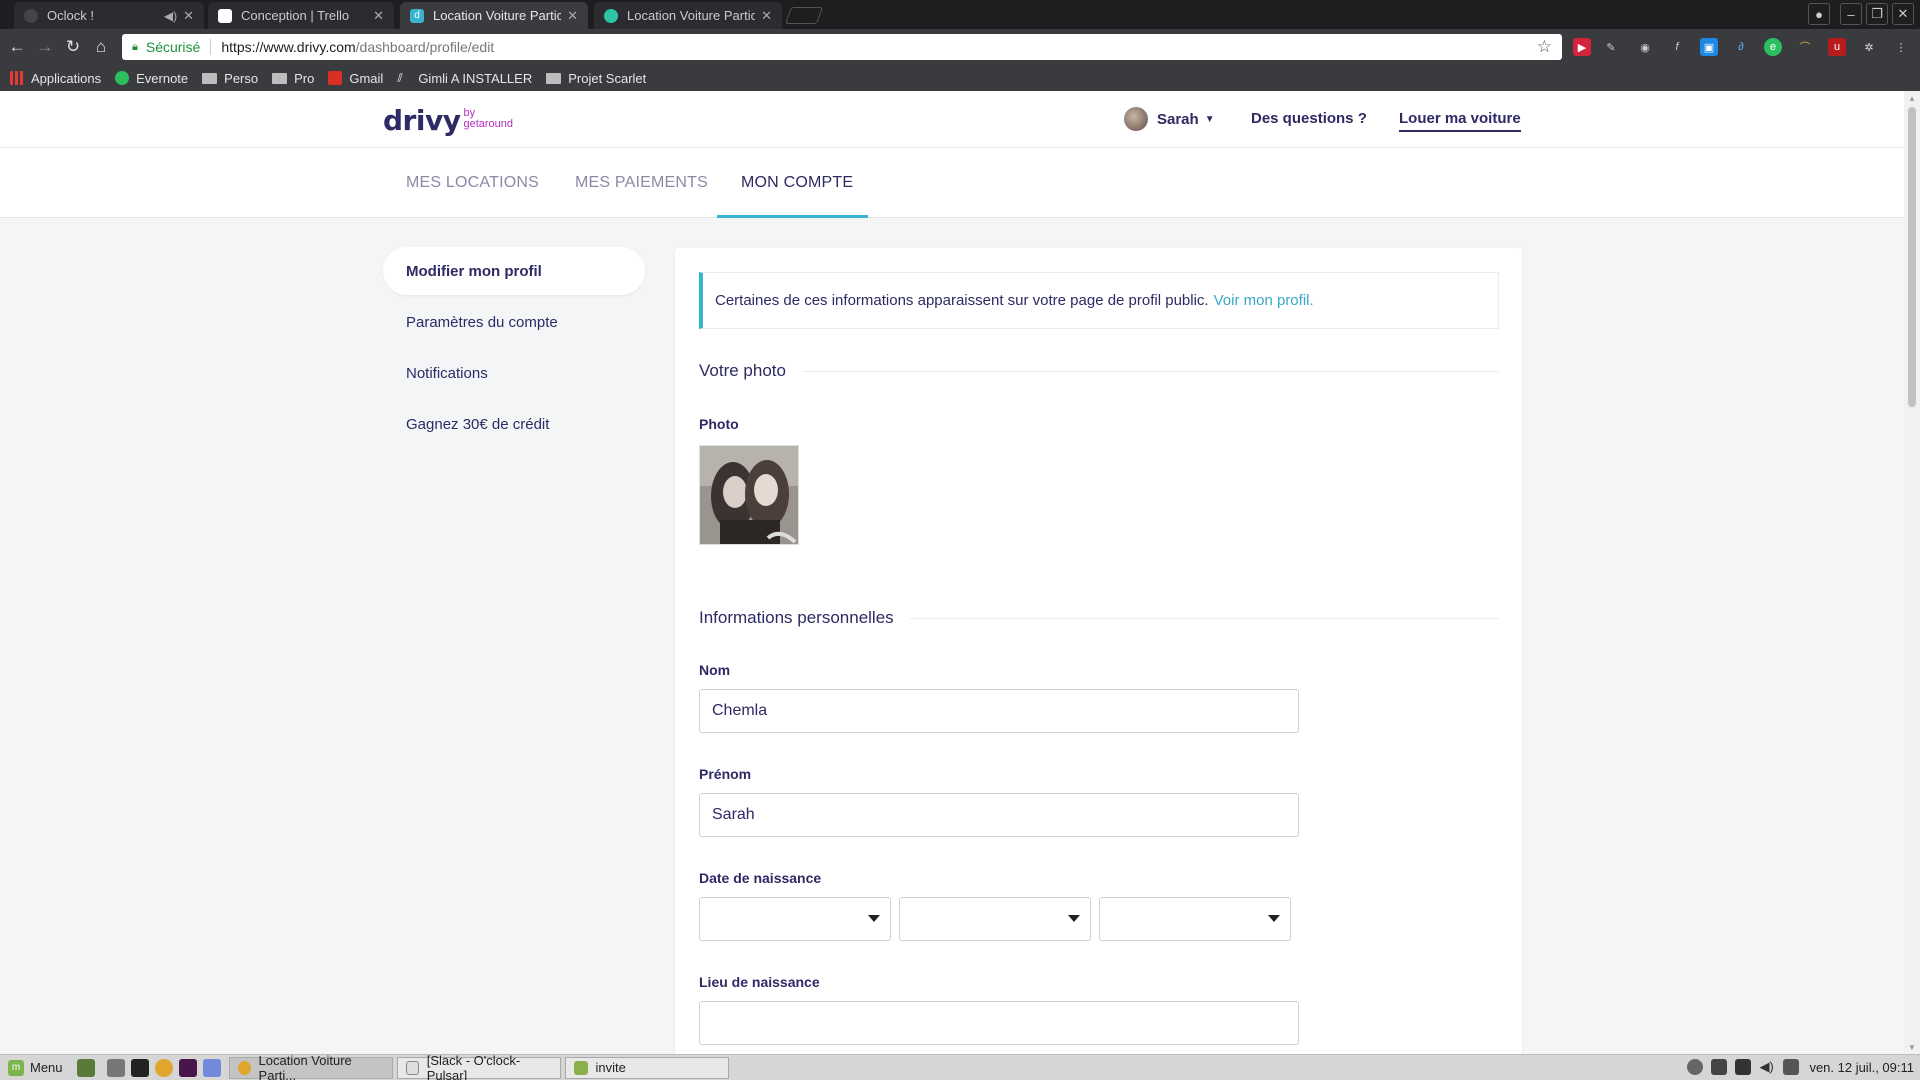  What do you see at coordinates (995, 919) in the screenshot?
I see `birth-month-select` at bounding box center [995, 919].